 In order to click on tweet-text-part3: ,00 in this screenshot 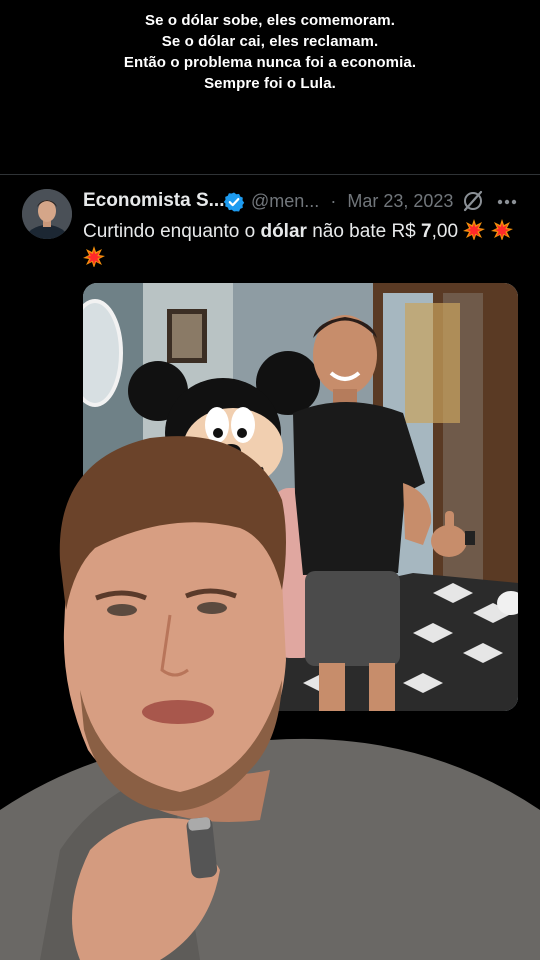, I will do `click(445, 231)`.